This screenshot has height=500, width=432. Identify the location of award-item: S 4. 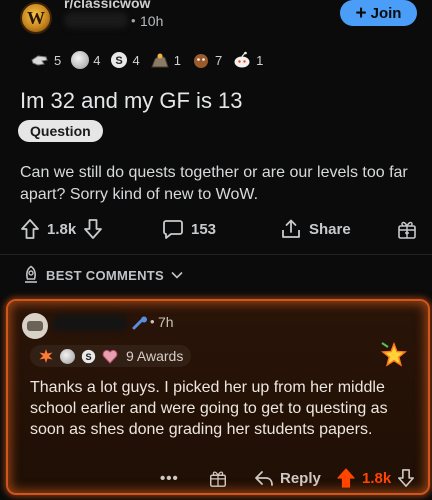
(125, 60).